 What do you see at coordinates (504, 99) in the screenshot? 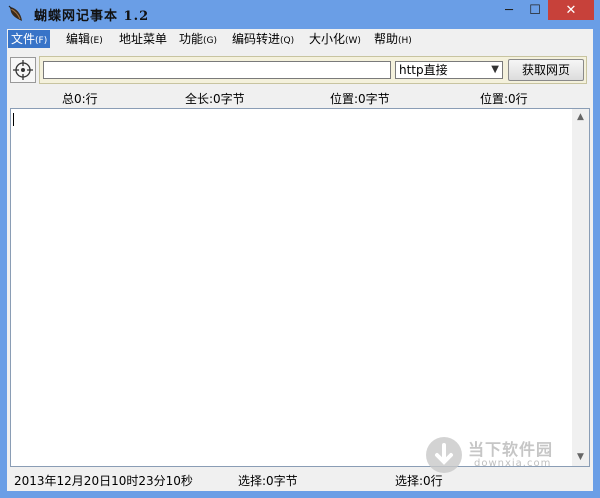
I see `position-lines: 位置:0行` at bounding box center [504, 99].